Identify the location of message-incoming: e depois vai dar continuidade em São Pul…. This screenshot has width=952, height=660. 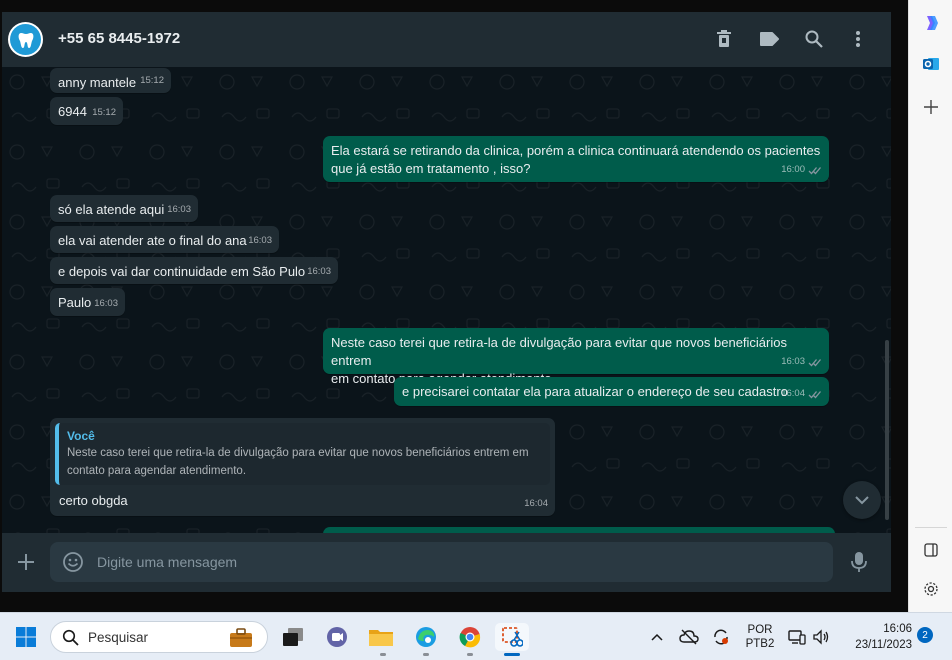
(194, 270).